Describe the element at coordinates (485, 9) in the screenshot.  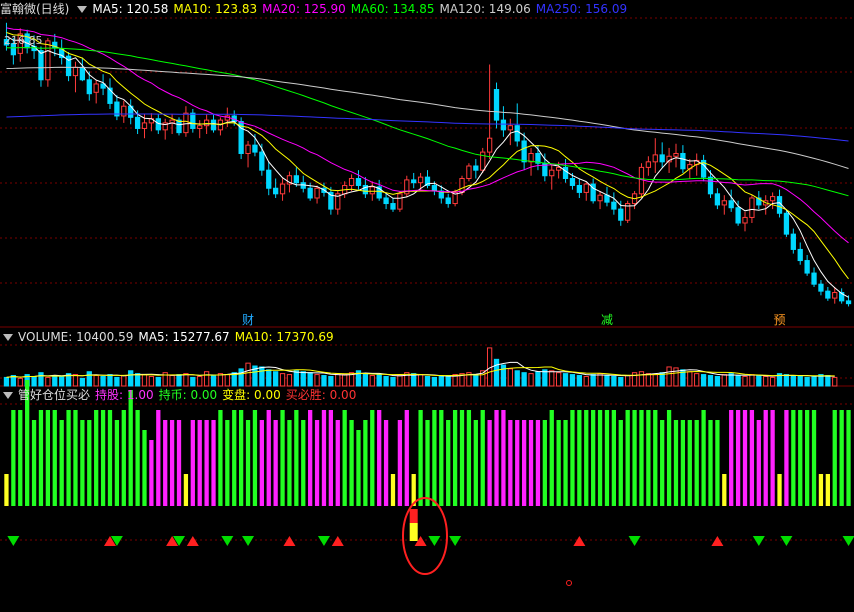
I see `ma-legend-item: MA120: 149.06` at that location.